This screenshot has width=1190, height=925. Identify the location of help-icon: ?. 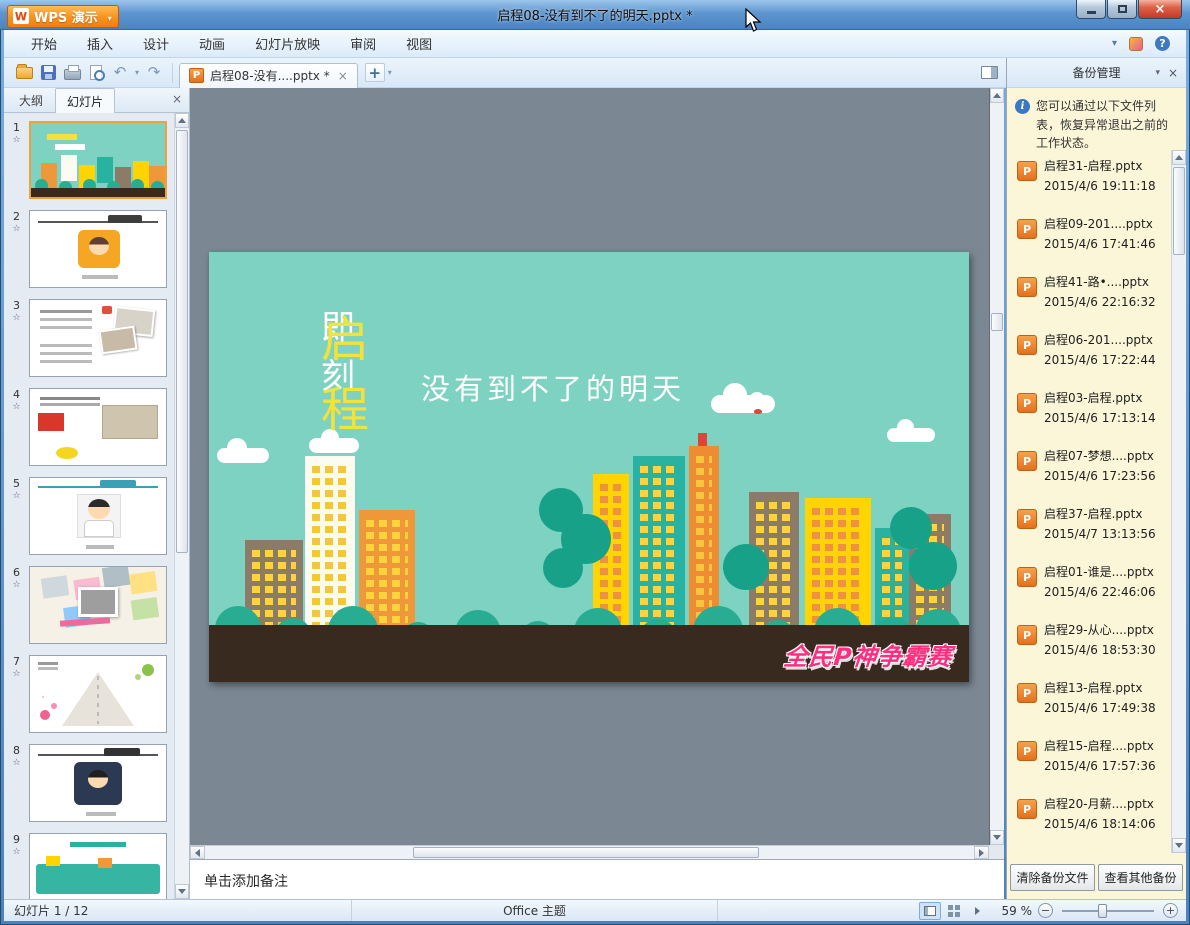
(1162, 43).